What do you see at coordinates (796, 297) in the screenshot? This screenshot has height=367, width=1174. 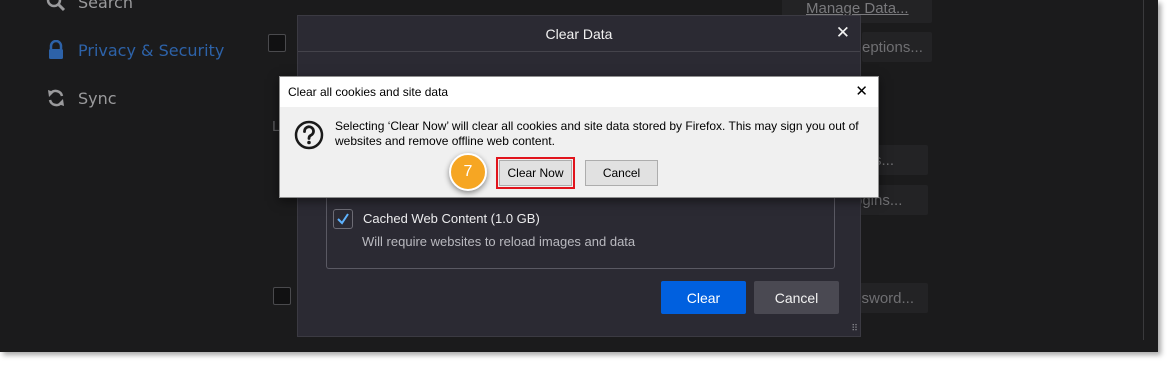 I see `cancel-button: Cancel` at bounding box center [796, 297].